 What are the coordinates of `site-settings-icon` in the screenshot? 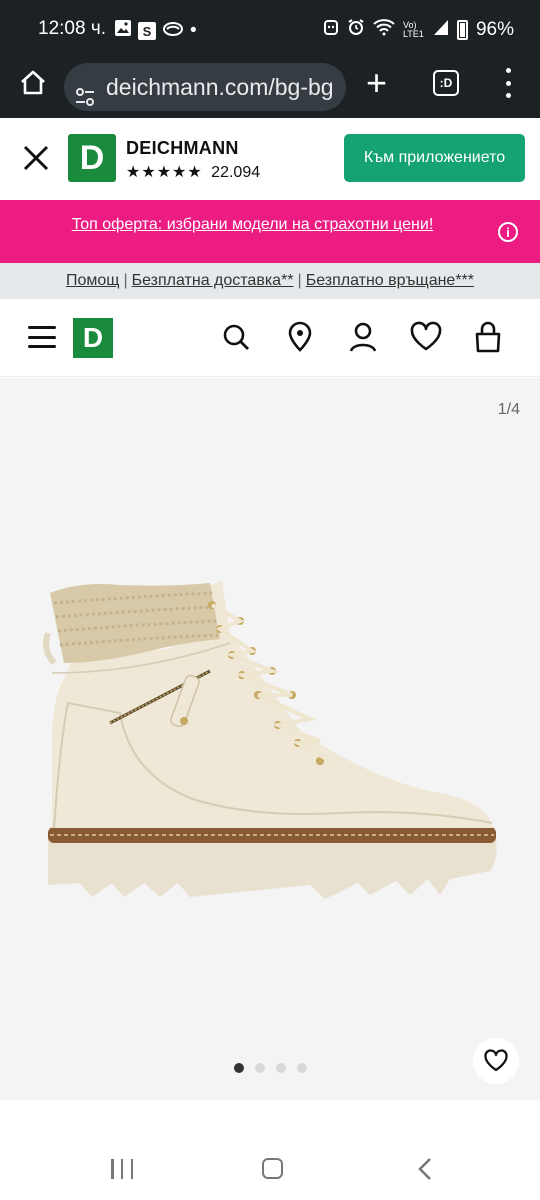 It's located at (85, 91).